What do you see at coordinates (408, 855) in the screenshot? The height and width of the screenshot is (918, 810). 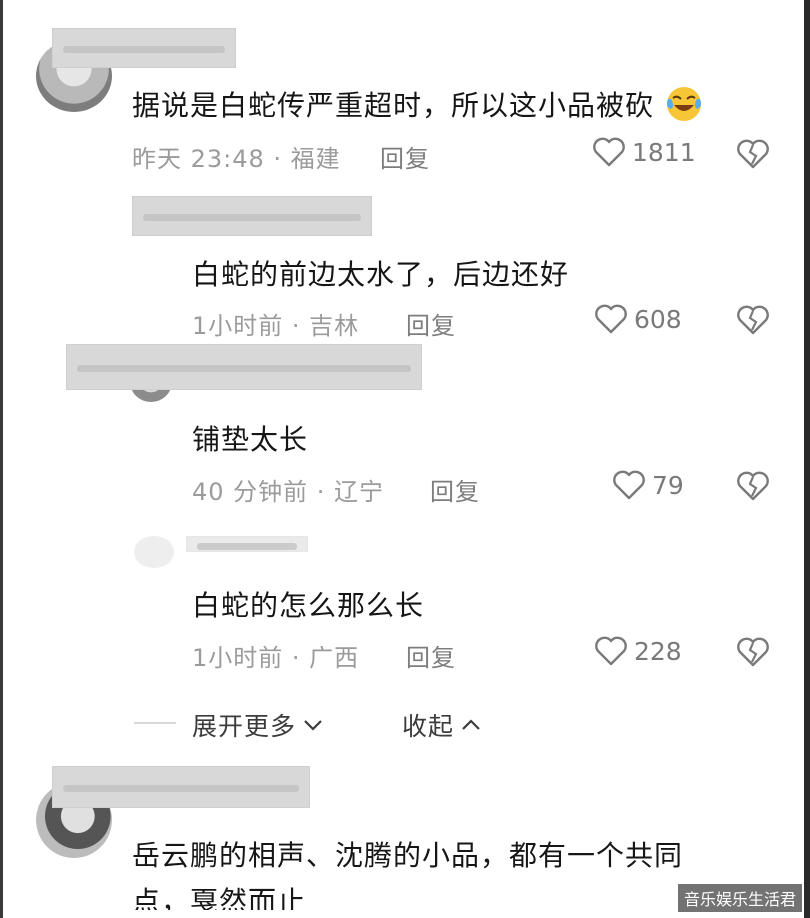 I see `comment-text: 岳云鹏的相声、沈腾的小品，都有一个共同` at bounding box center [408, 855].